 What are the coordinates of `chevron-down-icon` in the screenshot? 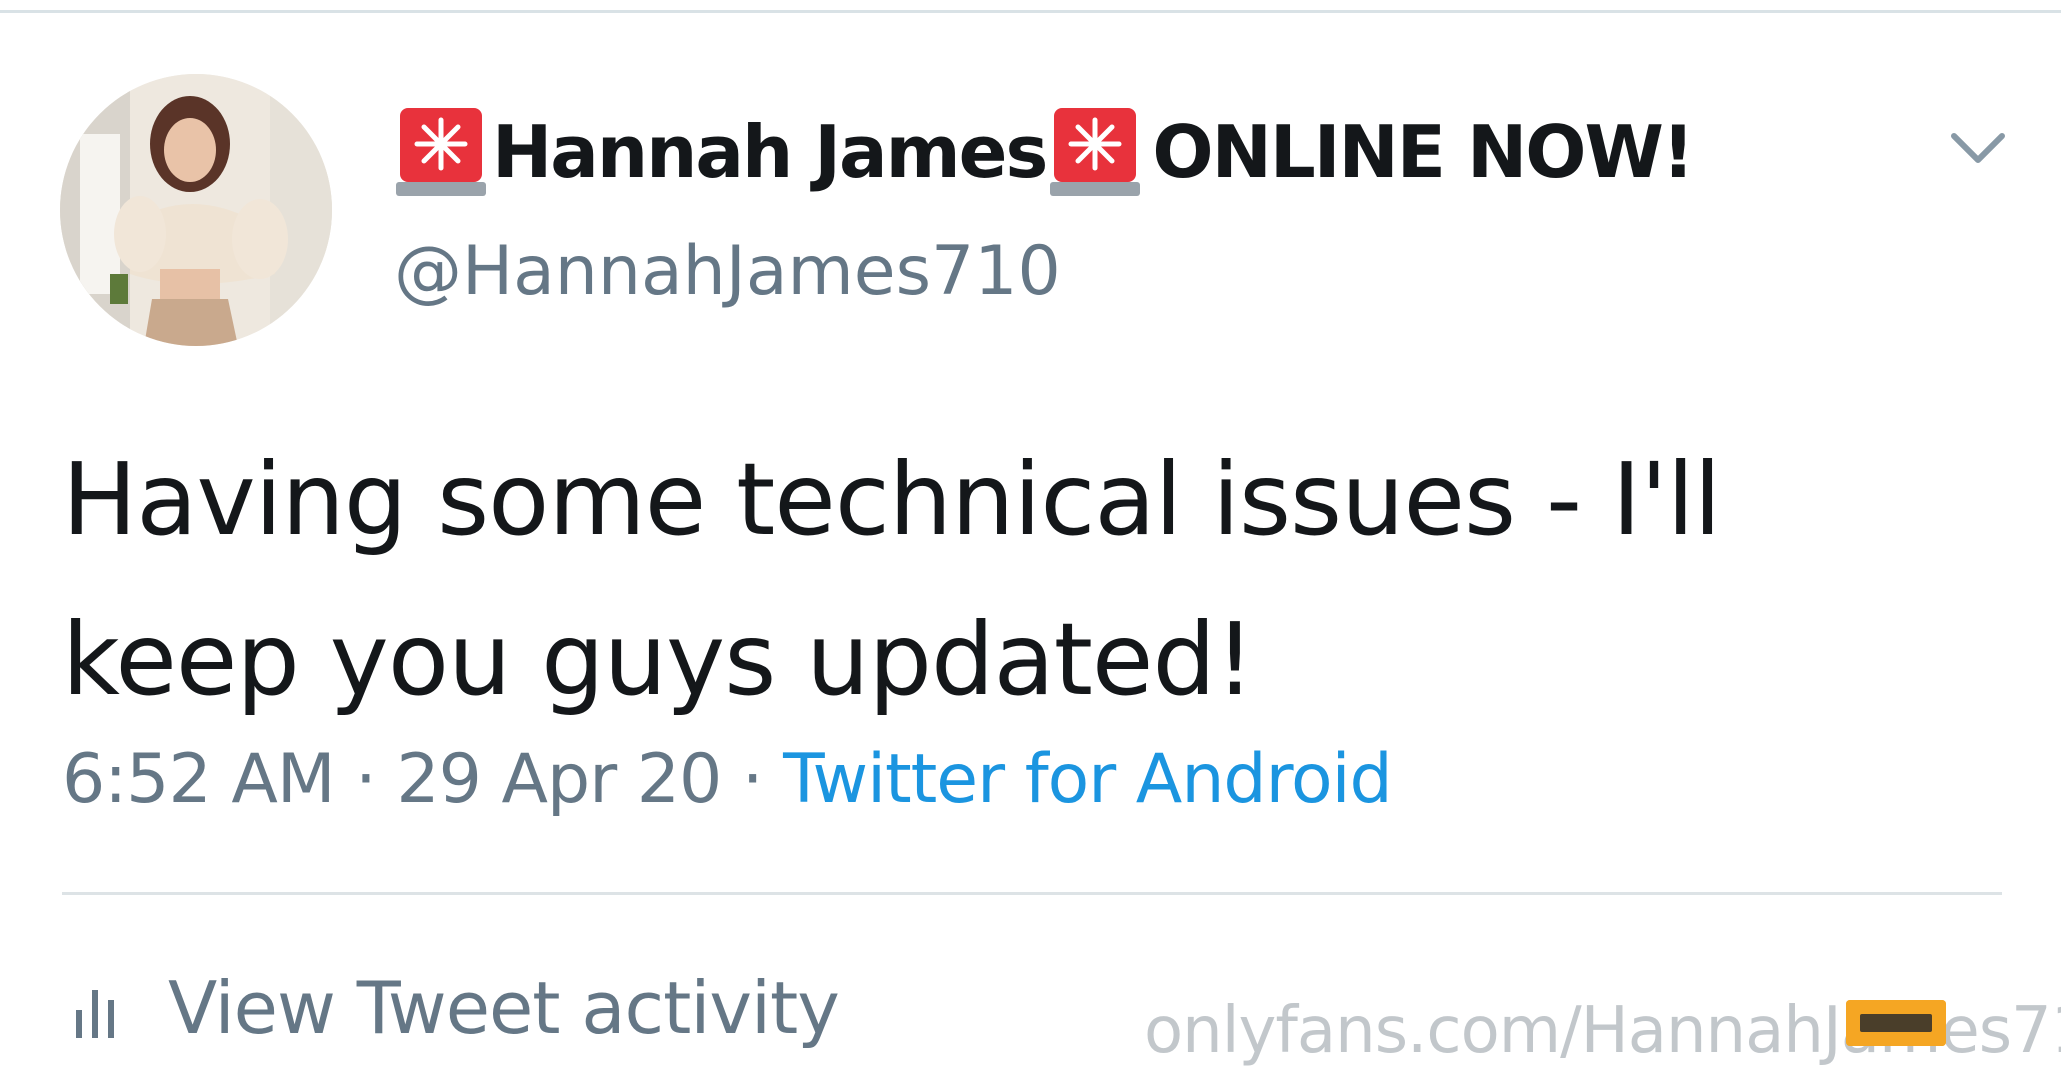 It's located at (1978, 148).